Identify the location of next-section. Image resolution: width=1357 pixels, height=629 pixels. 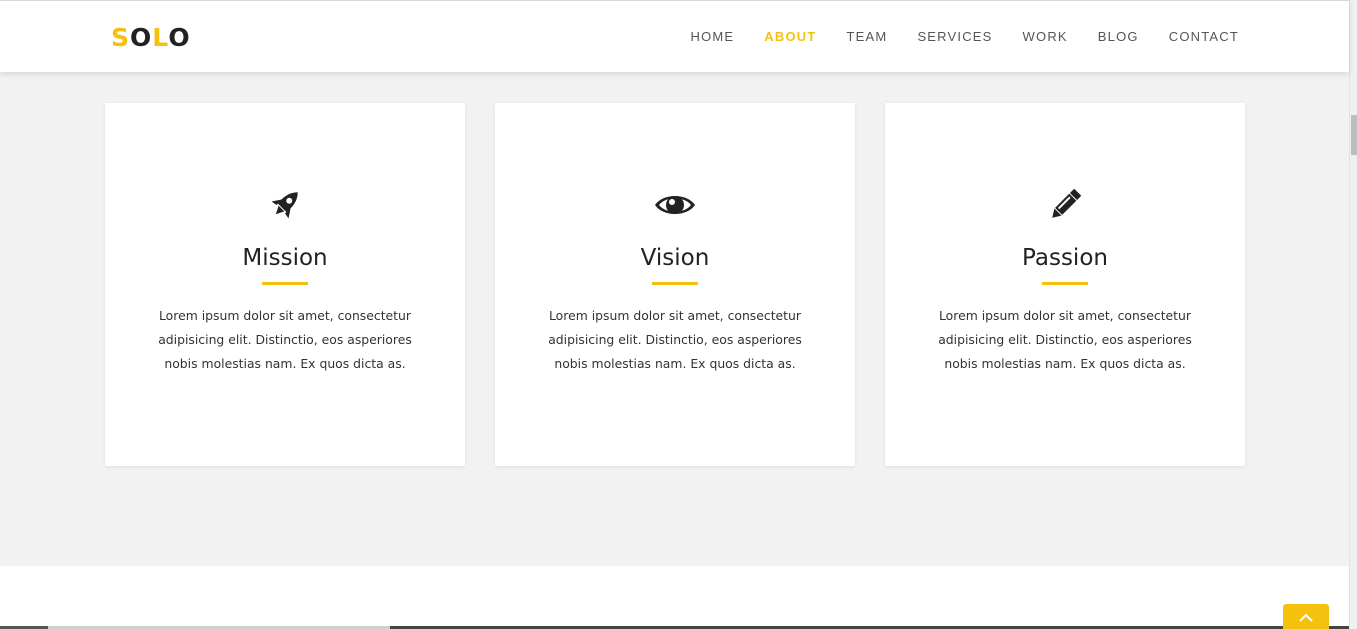
(674, 597).